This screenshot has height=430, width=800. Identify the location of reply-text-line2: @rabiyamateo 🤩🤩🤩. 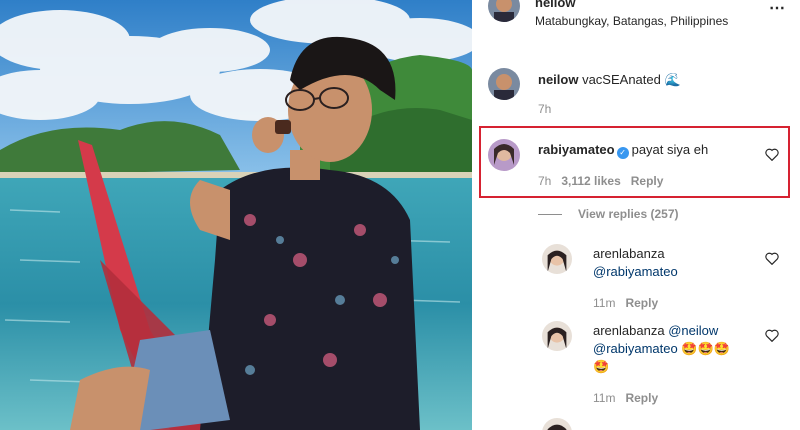
(661, 349).